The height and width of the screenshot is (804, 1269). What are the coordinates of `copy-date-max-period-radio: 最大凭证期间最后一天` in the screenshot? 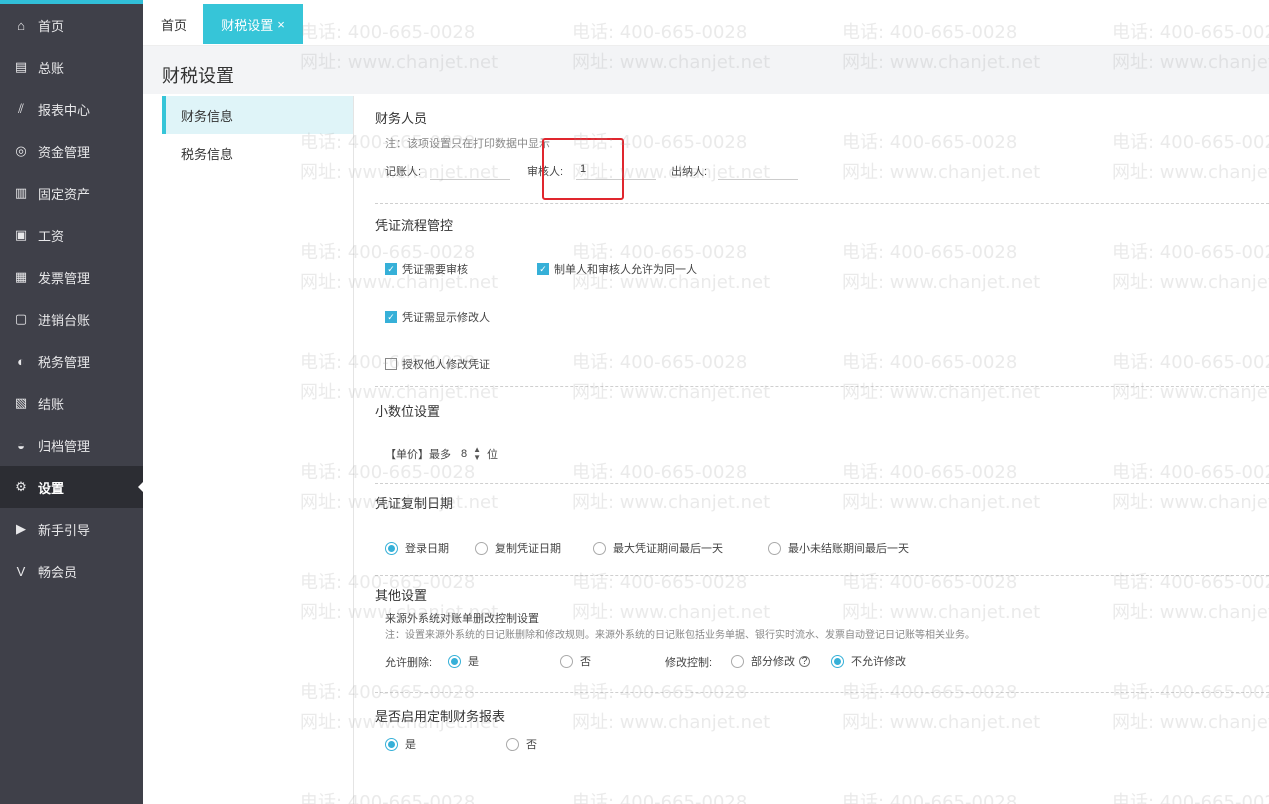 It's located at (658, 548).